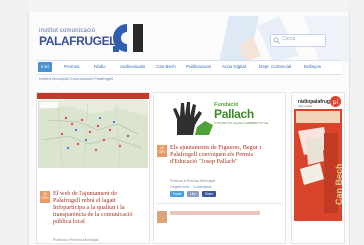  I want to click on tweet-button: Tweet, so click(177, 194).